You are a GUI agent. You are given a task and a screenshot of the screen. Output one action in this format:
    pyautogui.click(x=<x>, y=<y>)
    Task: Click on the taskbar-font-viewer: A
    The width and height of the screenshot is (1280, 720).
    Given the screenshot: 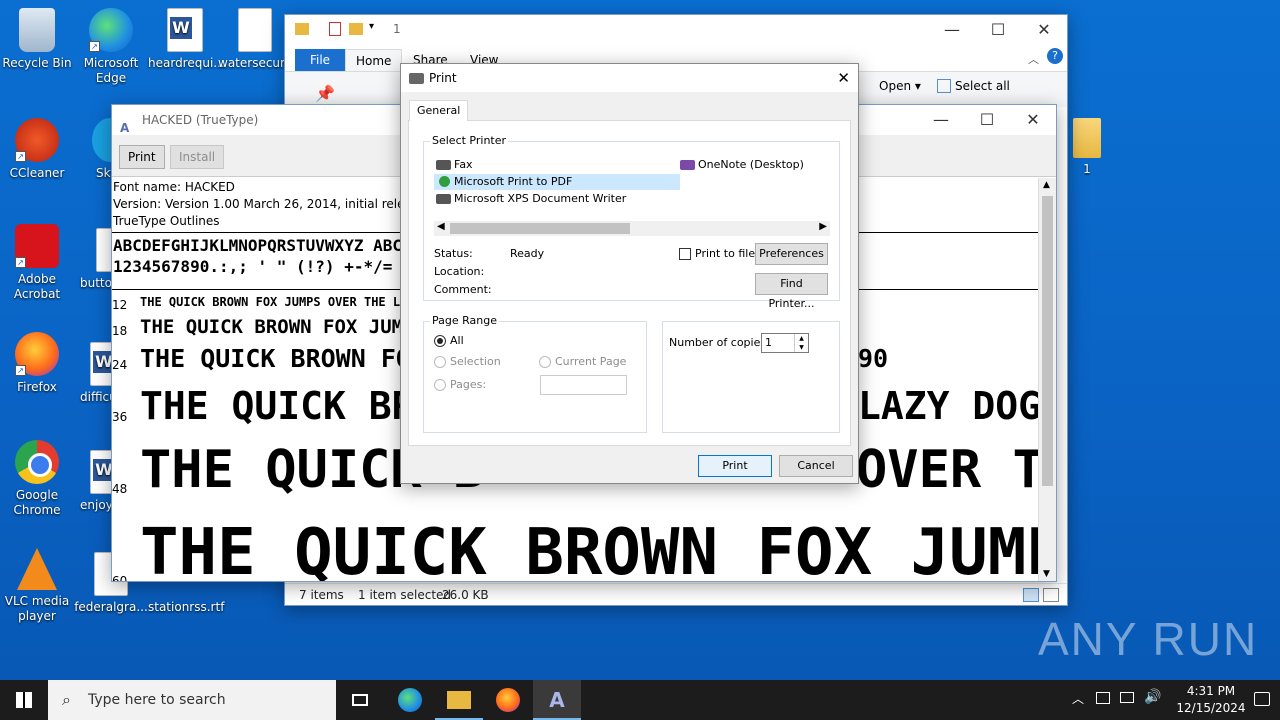 What is the action you would take?
    pyautogui.click(x=557, y=700)
    